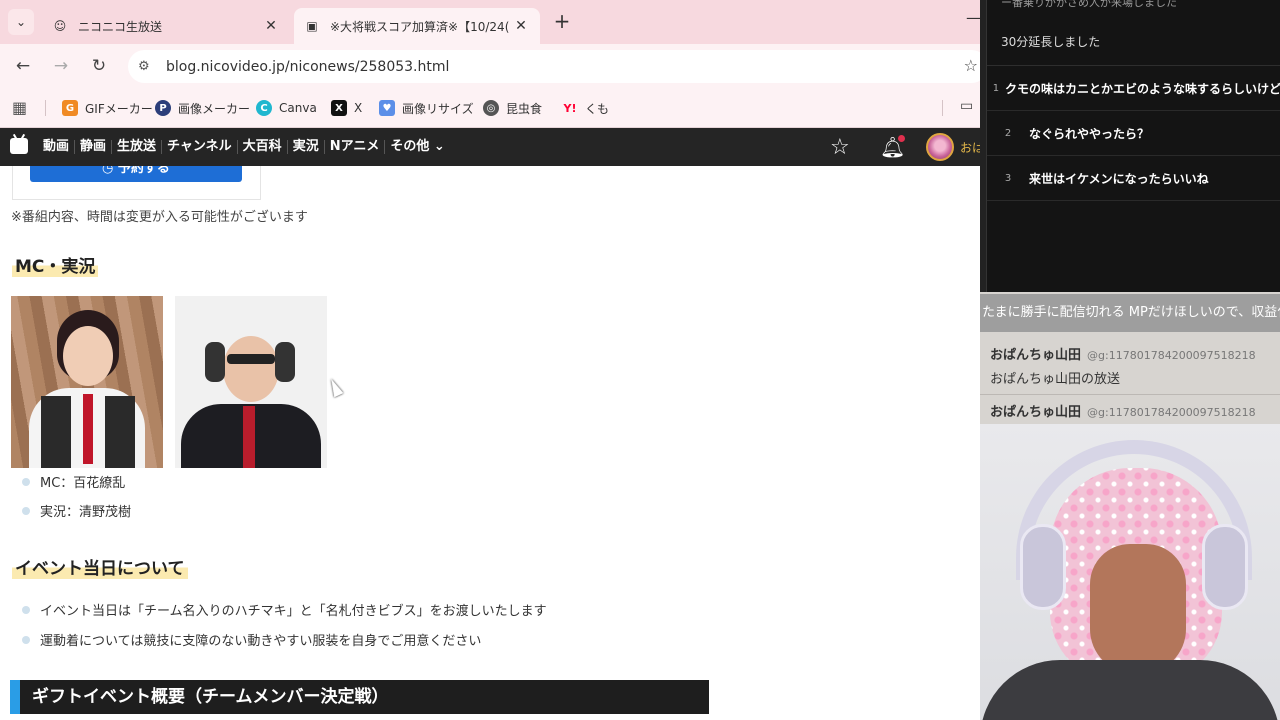 Image resolution: width=1280 pixels, height=720 pixels. What do you see at coordinates (1008, 133) in the screenshot?
I see `ranking-number: 2` at bounding box center [1008, 133].